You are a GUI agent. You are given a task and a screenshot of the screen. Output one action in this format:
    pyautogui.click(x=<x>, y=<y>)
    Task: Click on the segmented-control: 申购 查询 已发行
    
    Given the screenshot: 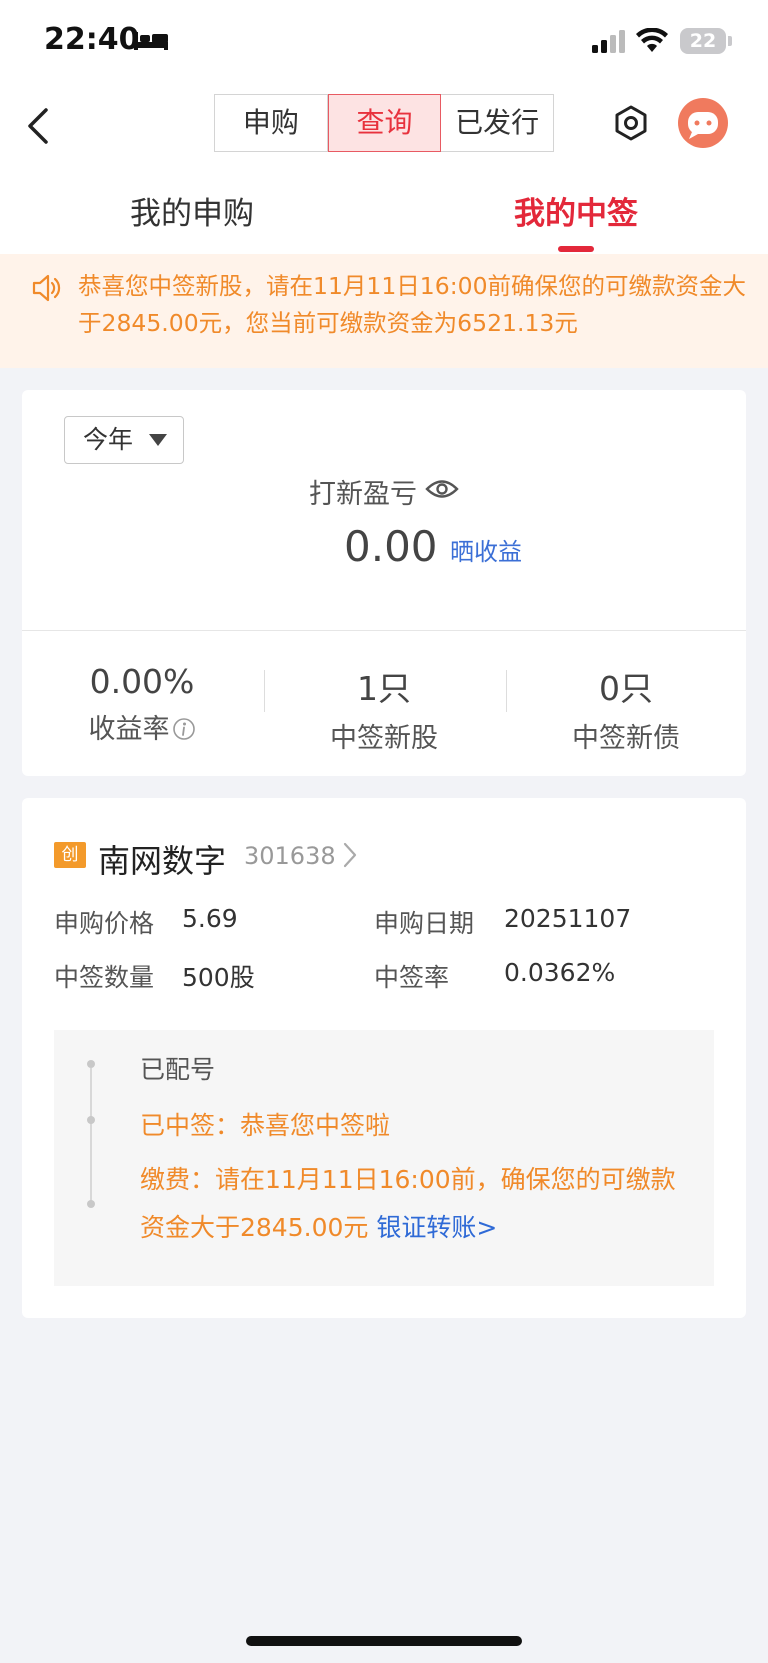 What is the action you would take?
    pyautogui.click(x=384, y=123)
    